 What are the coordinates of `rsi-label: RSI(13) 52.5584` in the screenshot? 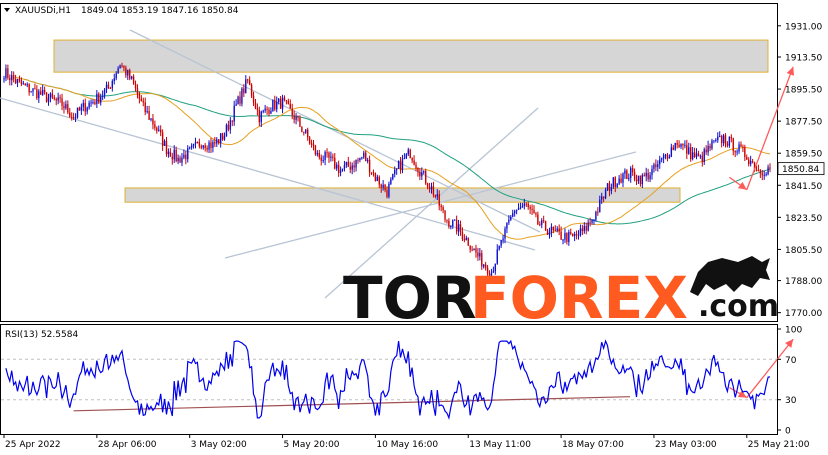 It's located at (41, 335).